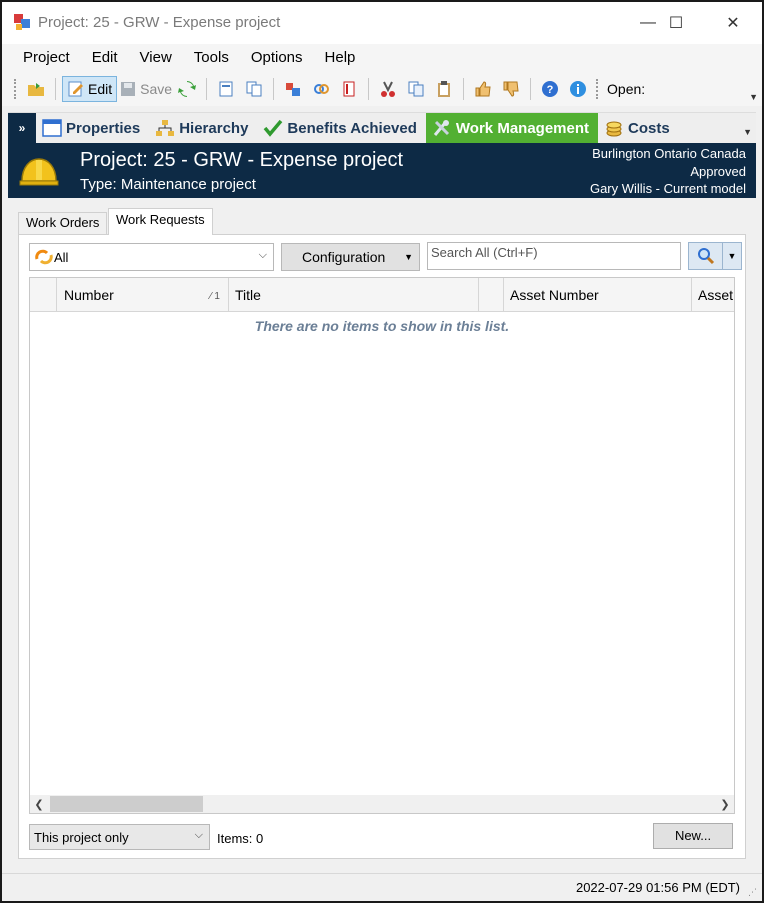 This screenshot has width=764, height=903. Describe the element at coordinates (156, 58) in the screenshot. I see `menu-view: View` at that location.